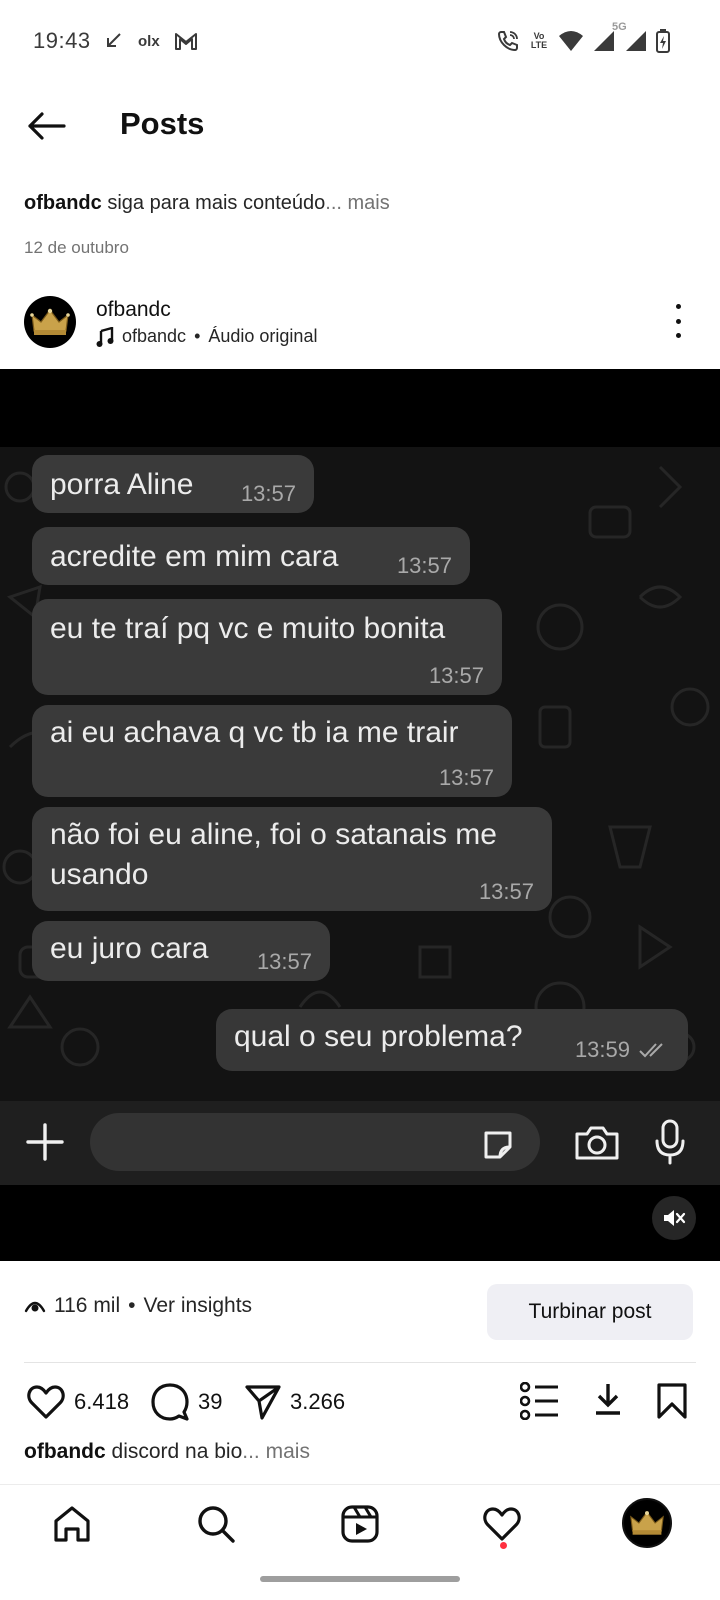 This screenshot has width=720, height=1600. I want to click on volte-icon: Vo LTE, so click(539, 40).